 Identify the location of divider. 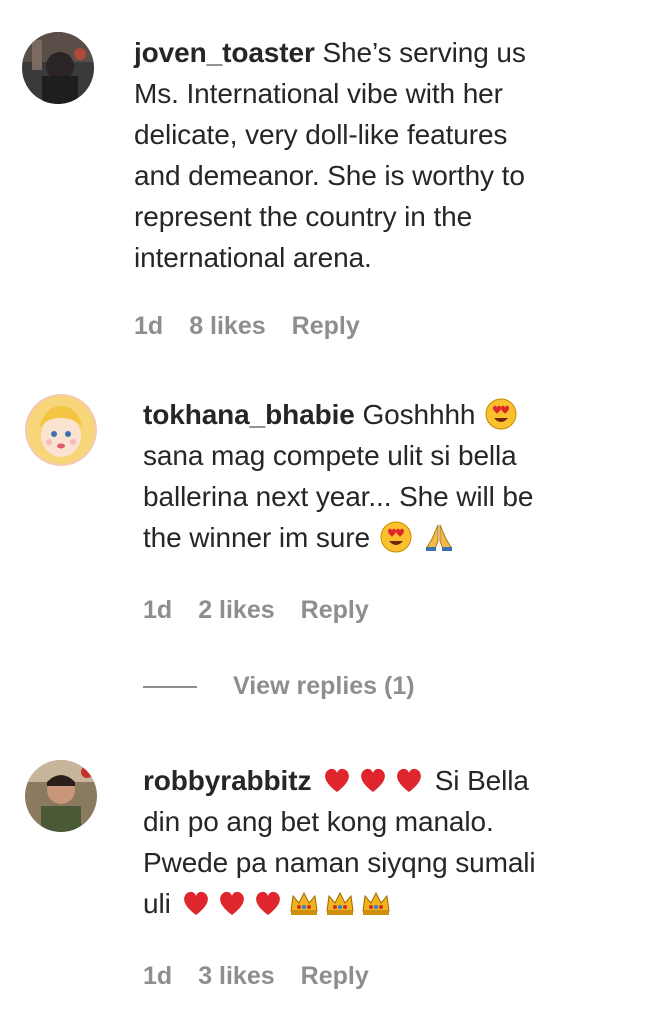
(170, 686).